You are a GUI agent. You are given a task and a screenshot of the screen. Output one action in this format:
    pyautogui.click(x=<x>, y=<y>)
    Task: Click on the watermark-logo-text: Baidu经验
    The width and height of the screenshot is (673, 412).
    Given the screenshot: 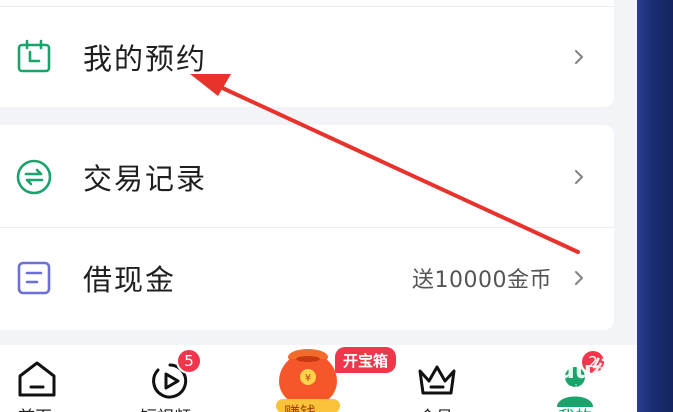 What is the action you would take?
    pyautogui.click(x=565, y=384)
    